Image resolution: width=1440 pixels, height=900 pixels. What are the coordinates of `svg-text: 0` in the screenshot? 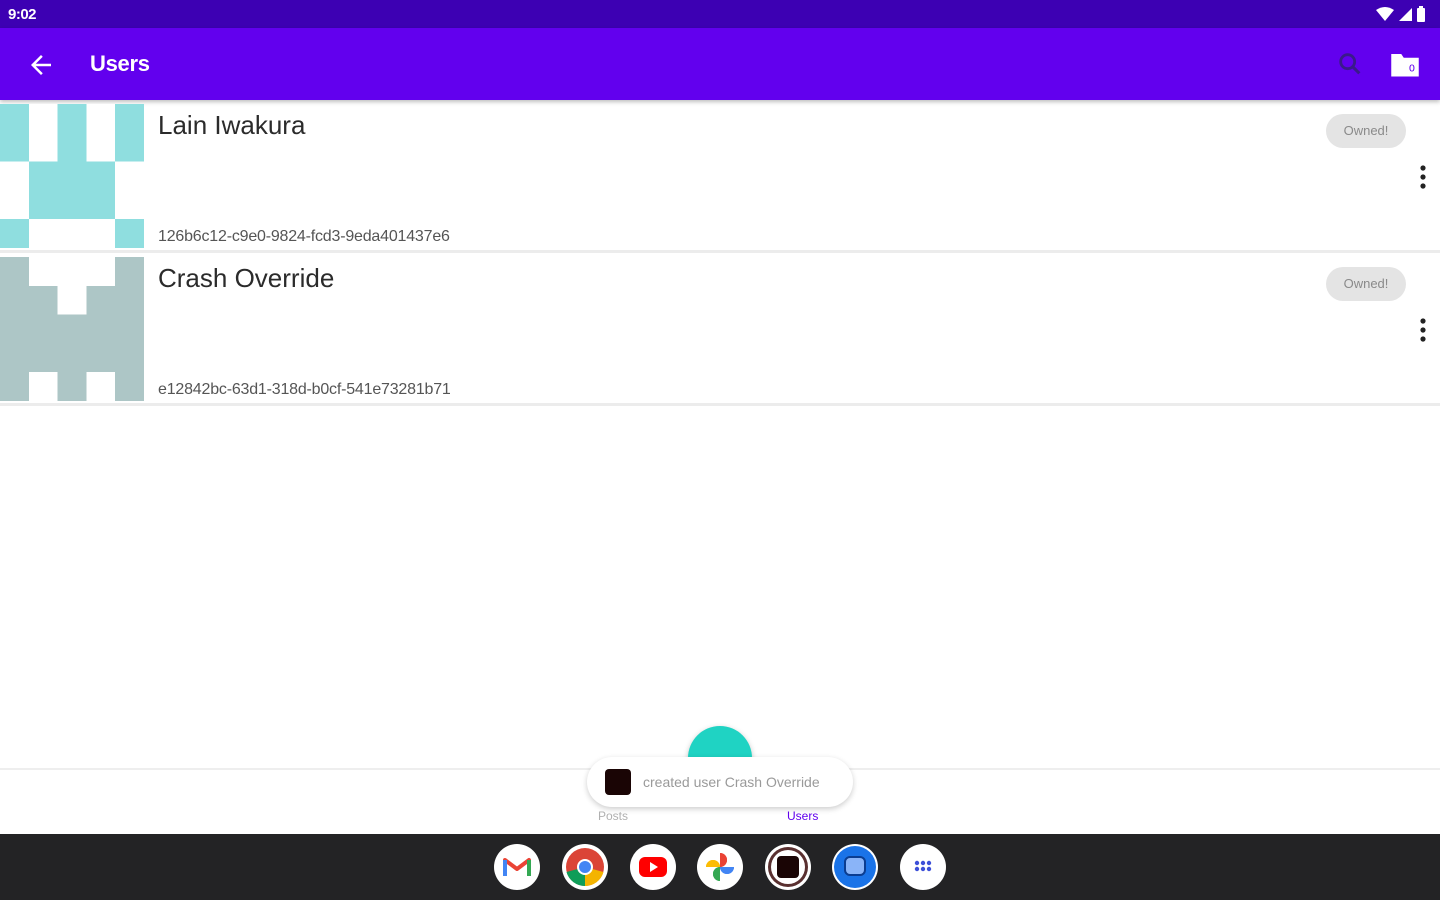 It's located at (1412, 69).